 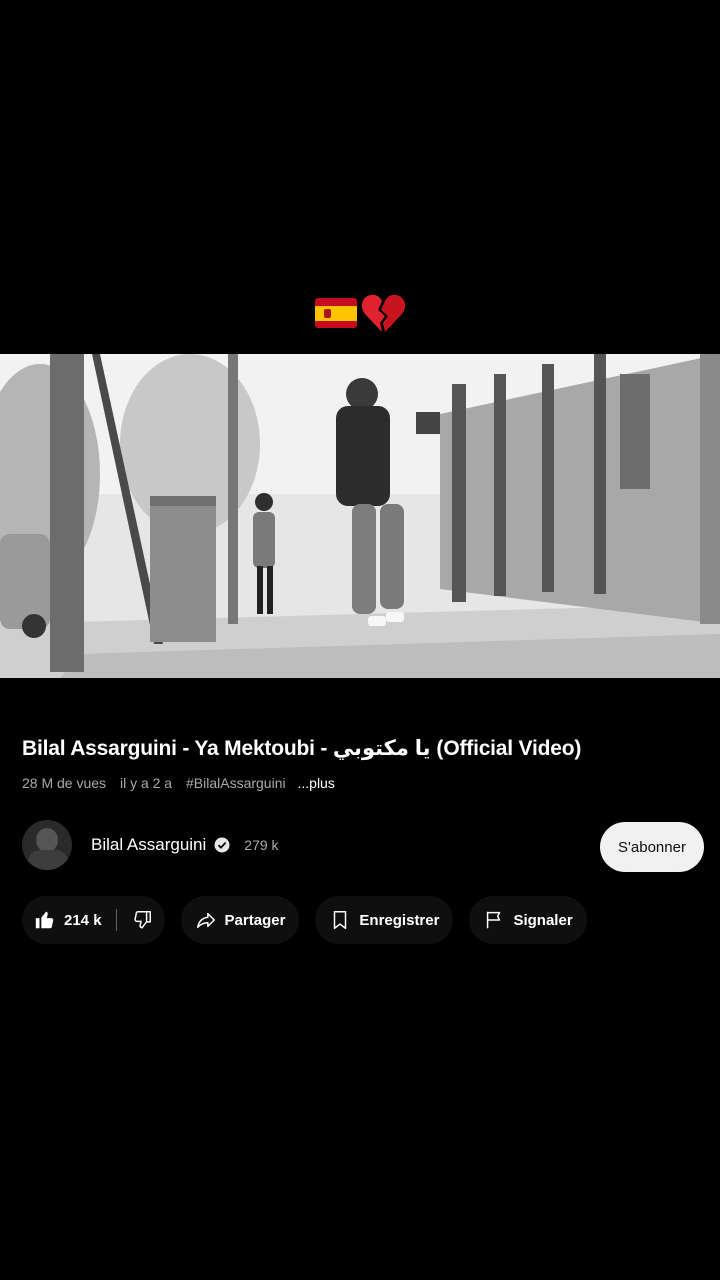 What do you see at coordinates (494, 920) in the screenshot?
I see `flag-icon` at bounding box center [494, 920].